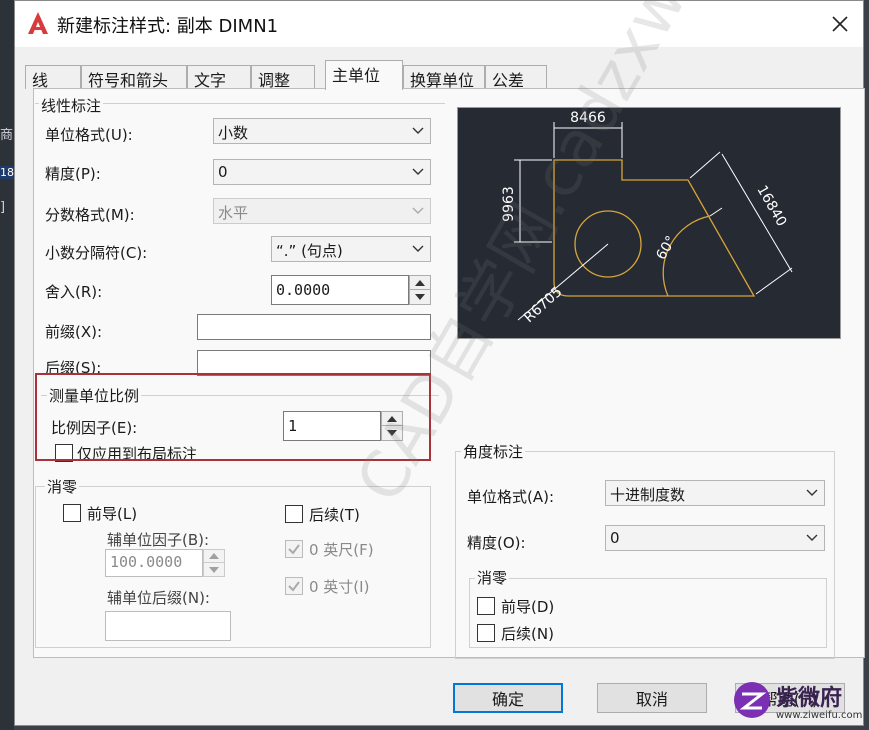 This screenshot has height=730, width=869. I want to click on zero-inches-checkbox, so click(294, 586).